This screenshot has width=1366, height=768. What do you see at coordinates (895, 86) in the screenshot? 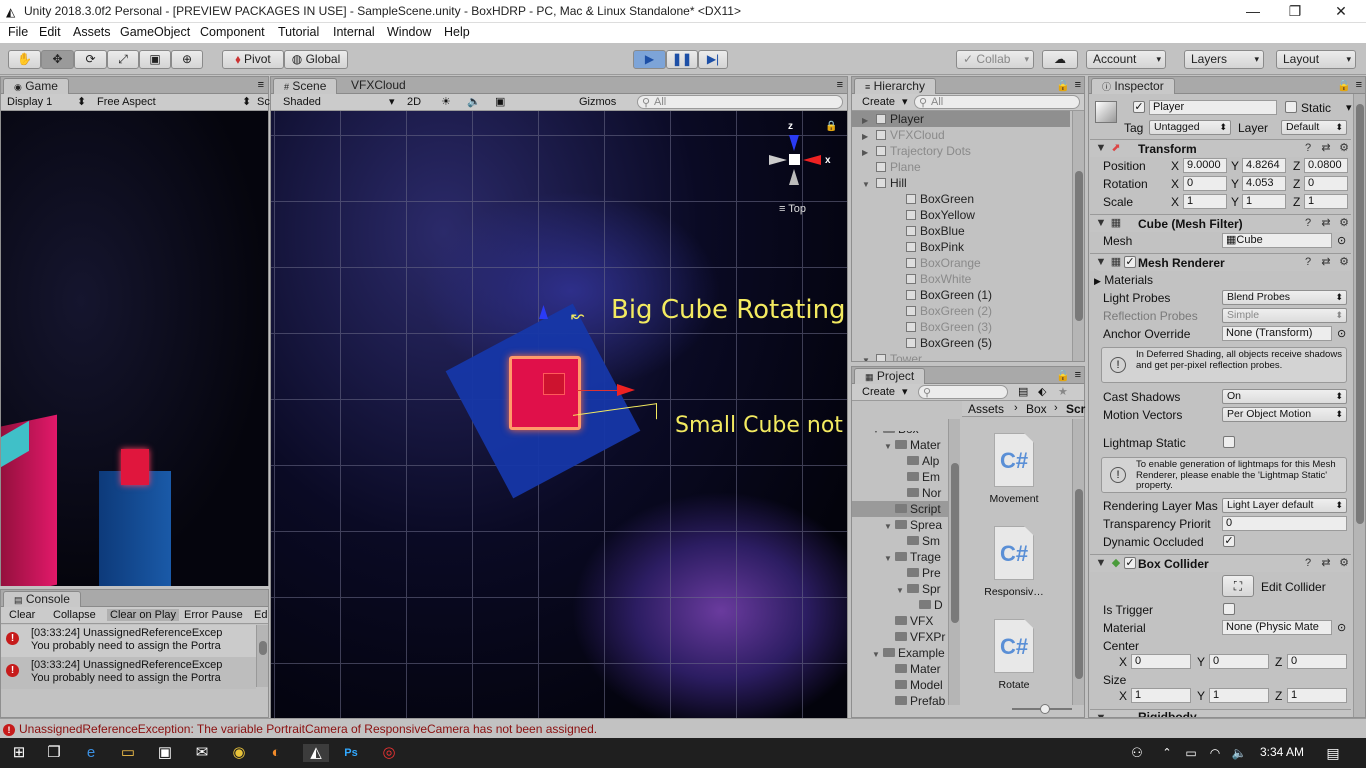
I see `tab-hierarchy: ≡ Hierarchy` at bounding box center [895, 86].